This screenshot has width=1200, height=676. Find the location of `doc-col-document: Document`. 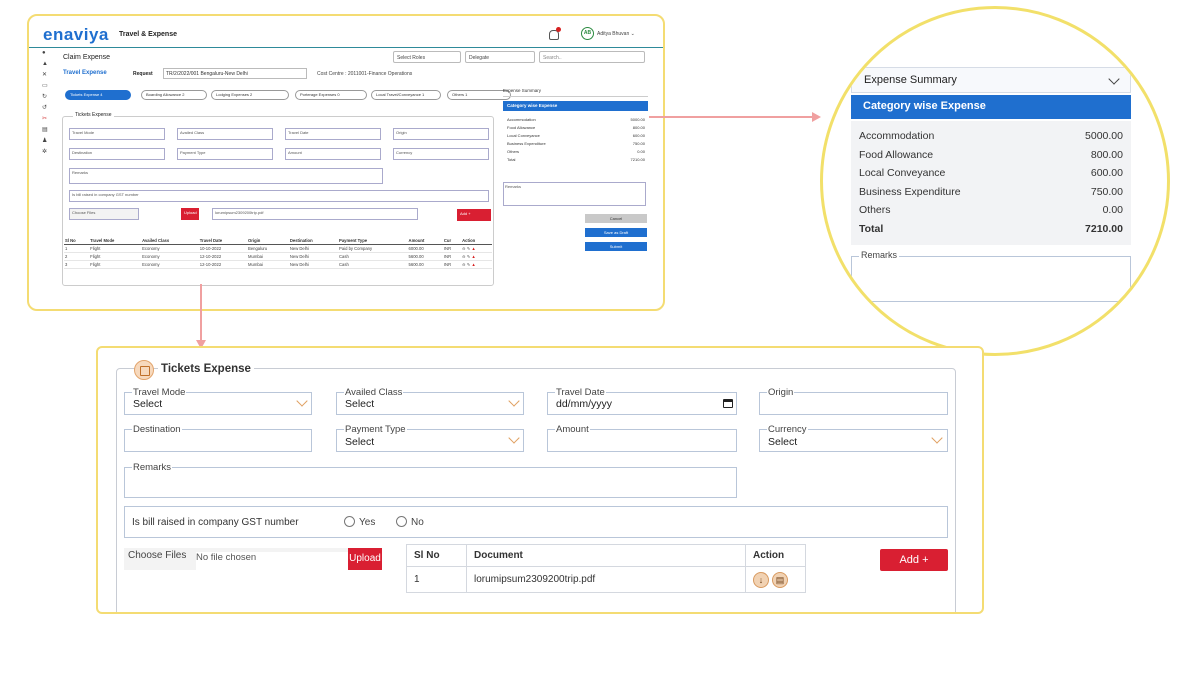

doc-col-document: Document is located at coordinates (606, 555).